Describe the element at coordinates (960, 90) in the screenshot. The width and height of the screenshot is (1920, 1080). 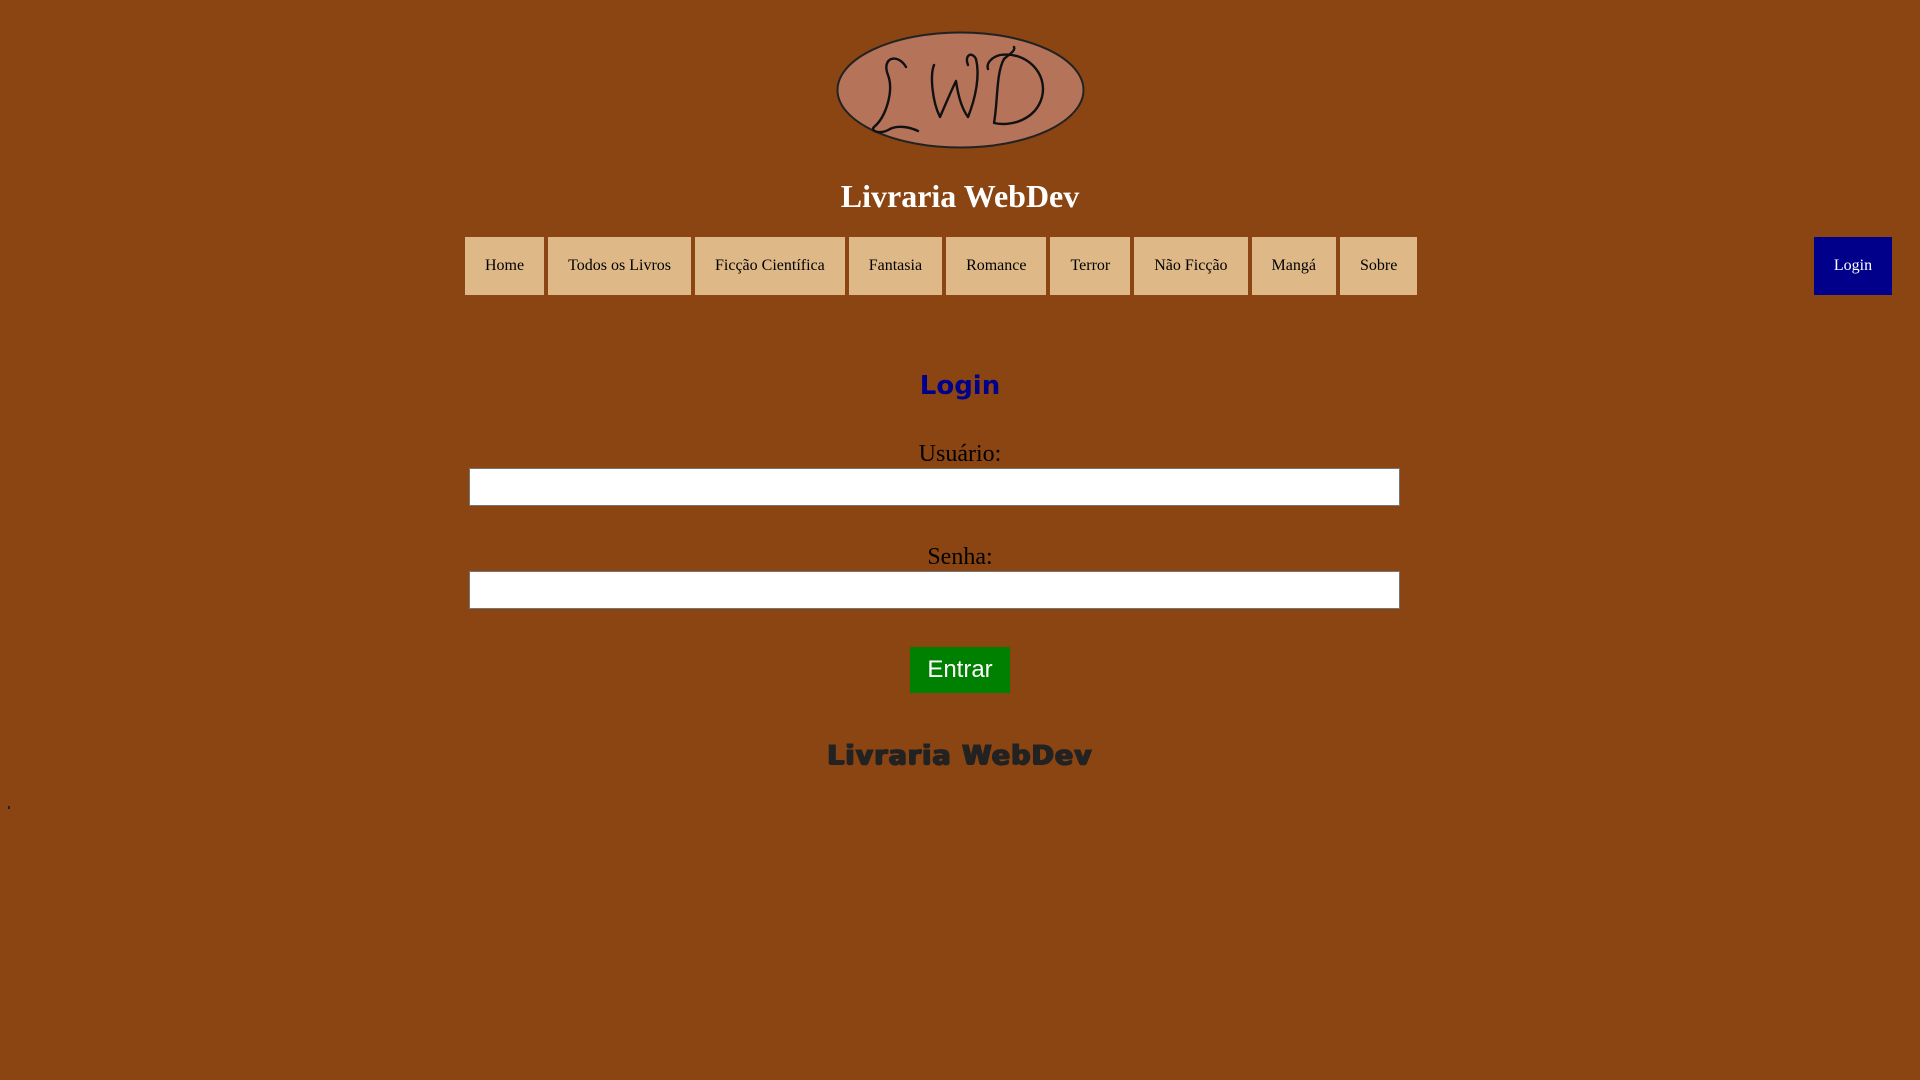
I see `lwd-logo-icon` at that location.